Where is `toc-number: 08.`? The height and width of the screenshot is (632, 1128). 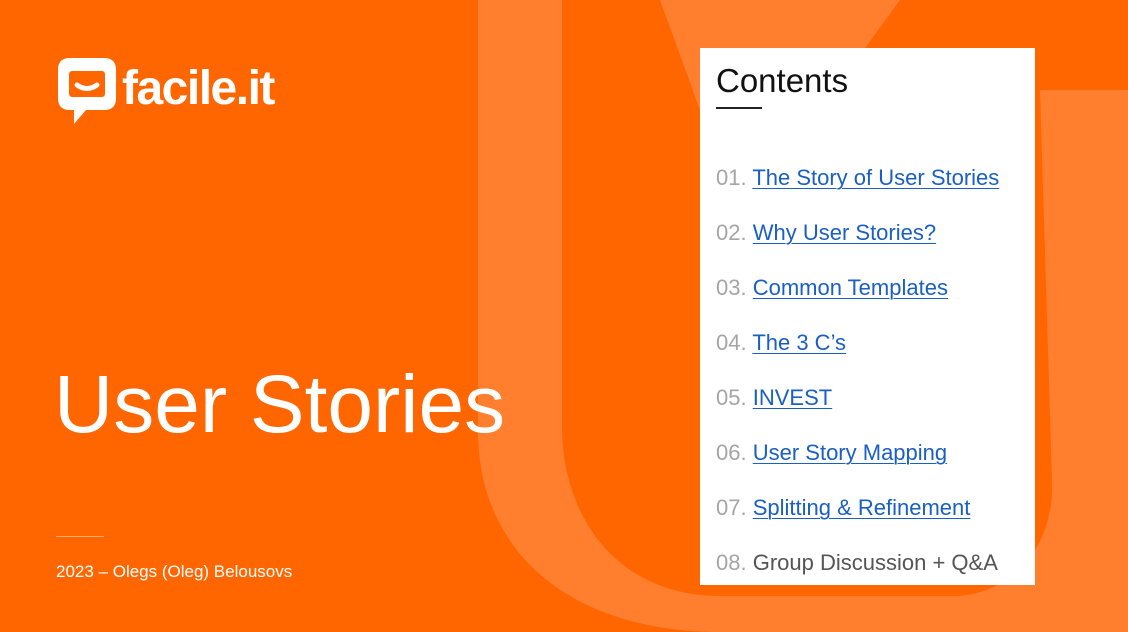
toc-number: 08. is located at coordinates (731, 562).